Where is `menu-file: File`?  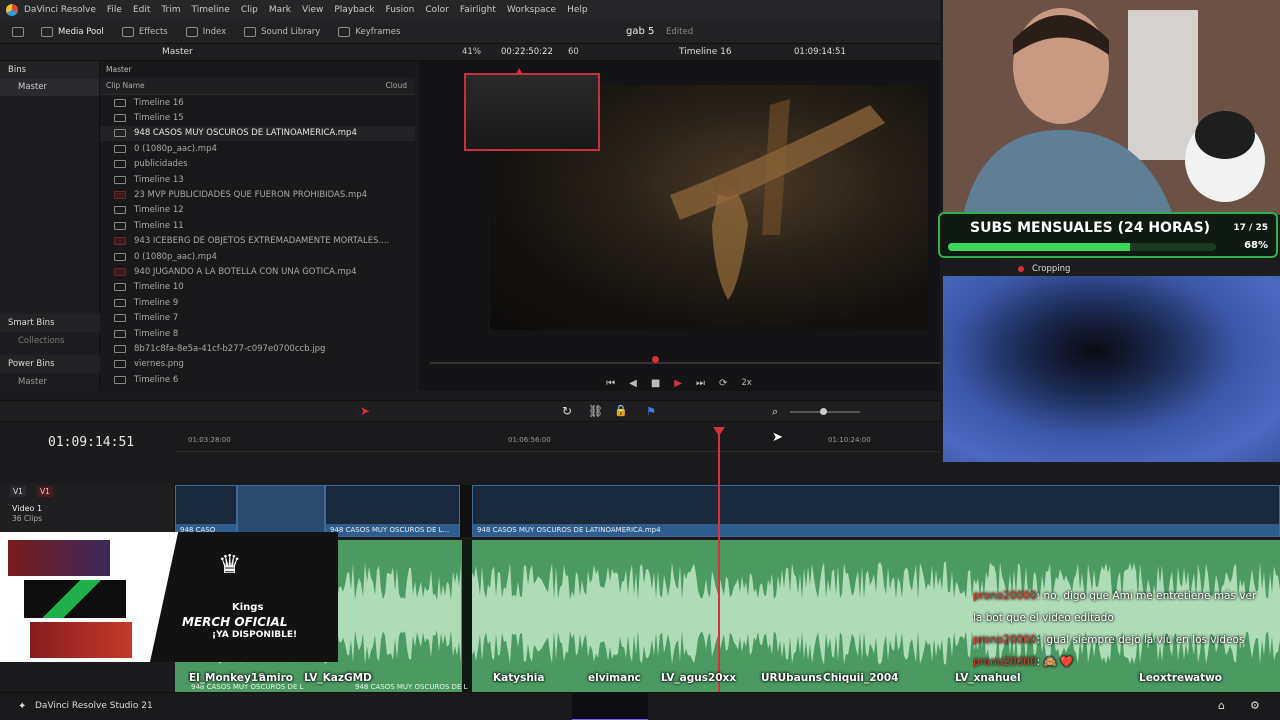 menu-file: File is located at coordinates (114, 10).